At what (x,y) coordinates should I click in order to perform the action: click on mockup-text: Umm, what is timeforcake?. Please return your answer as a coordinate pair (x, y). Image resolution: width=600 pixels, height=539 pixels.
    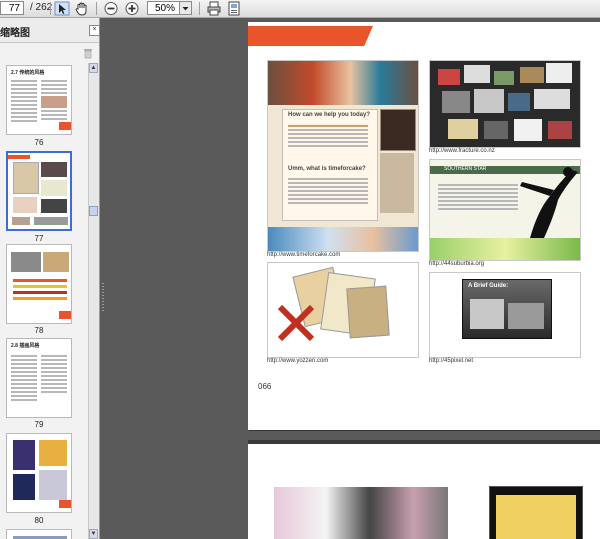
    Looking at the image, I should click on (327, 169).